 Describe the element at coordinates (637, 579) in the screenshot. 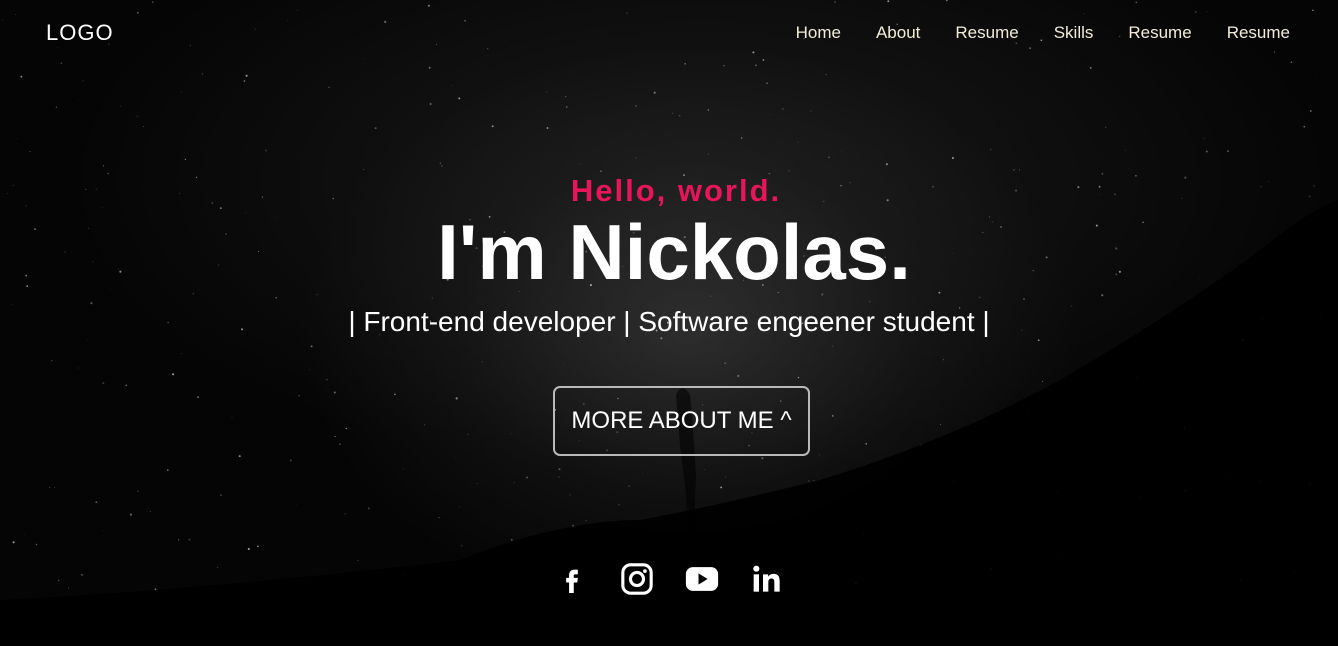

I see `instagram-icon` at that location.